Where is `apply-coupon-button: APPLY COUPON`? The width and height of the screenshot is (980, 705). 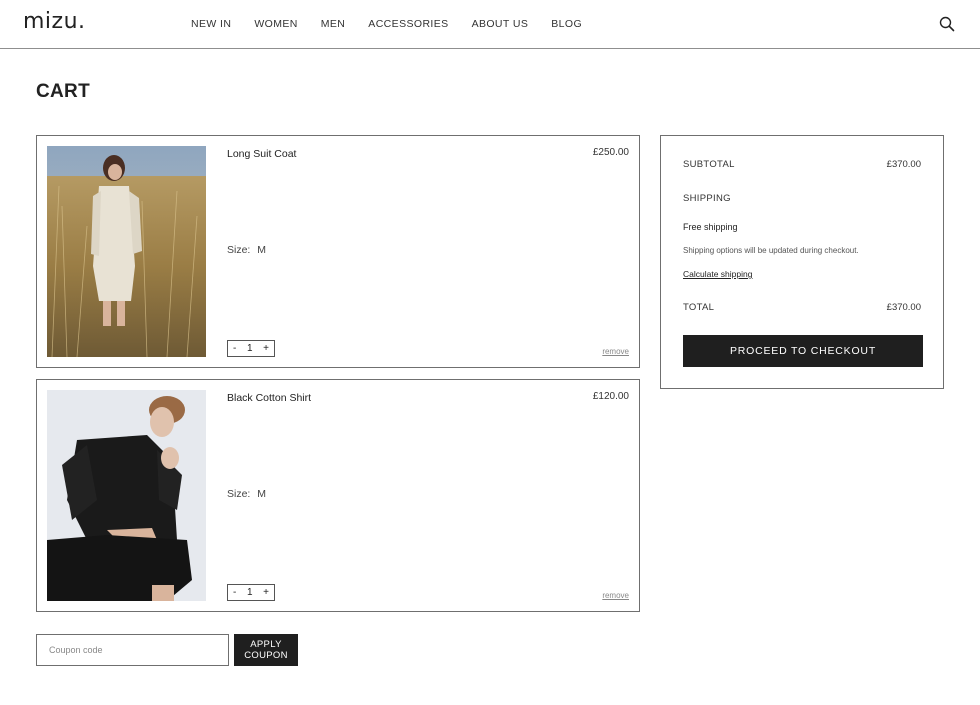 apply-coupon-button: APPLY COUPON is located at coordinates (266, 650).